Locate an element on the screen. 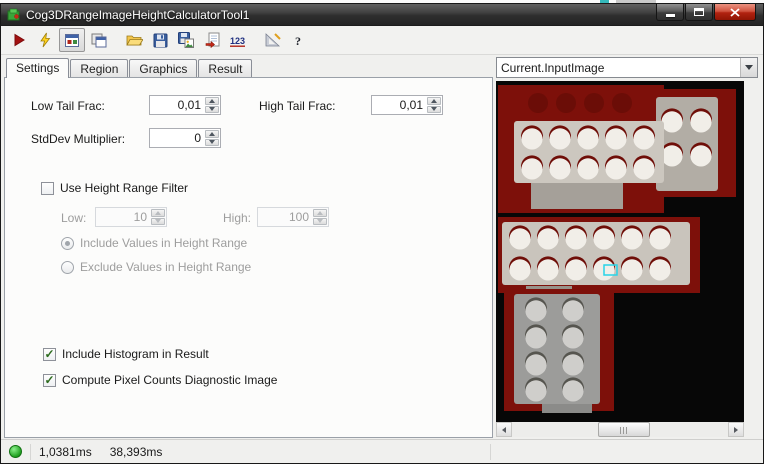 Image resolution: width=764 pixels, height=464 pixels. exclude-values-label: Exclude Values in Height Range is located at coordinates (166, 267).